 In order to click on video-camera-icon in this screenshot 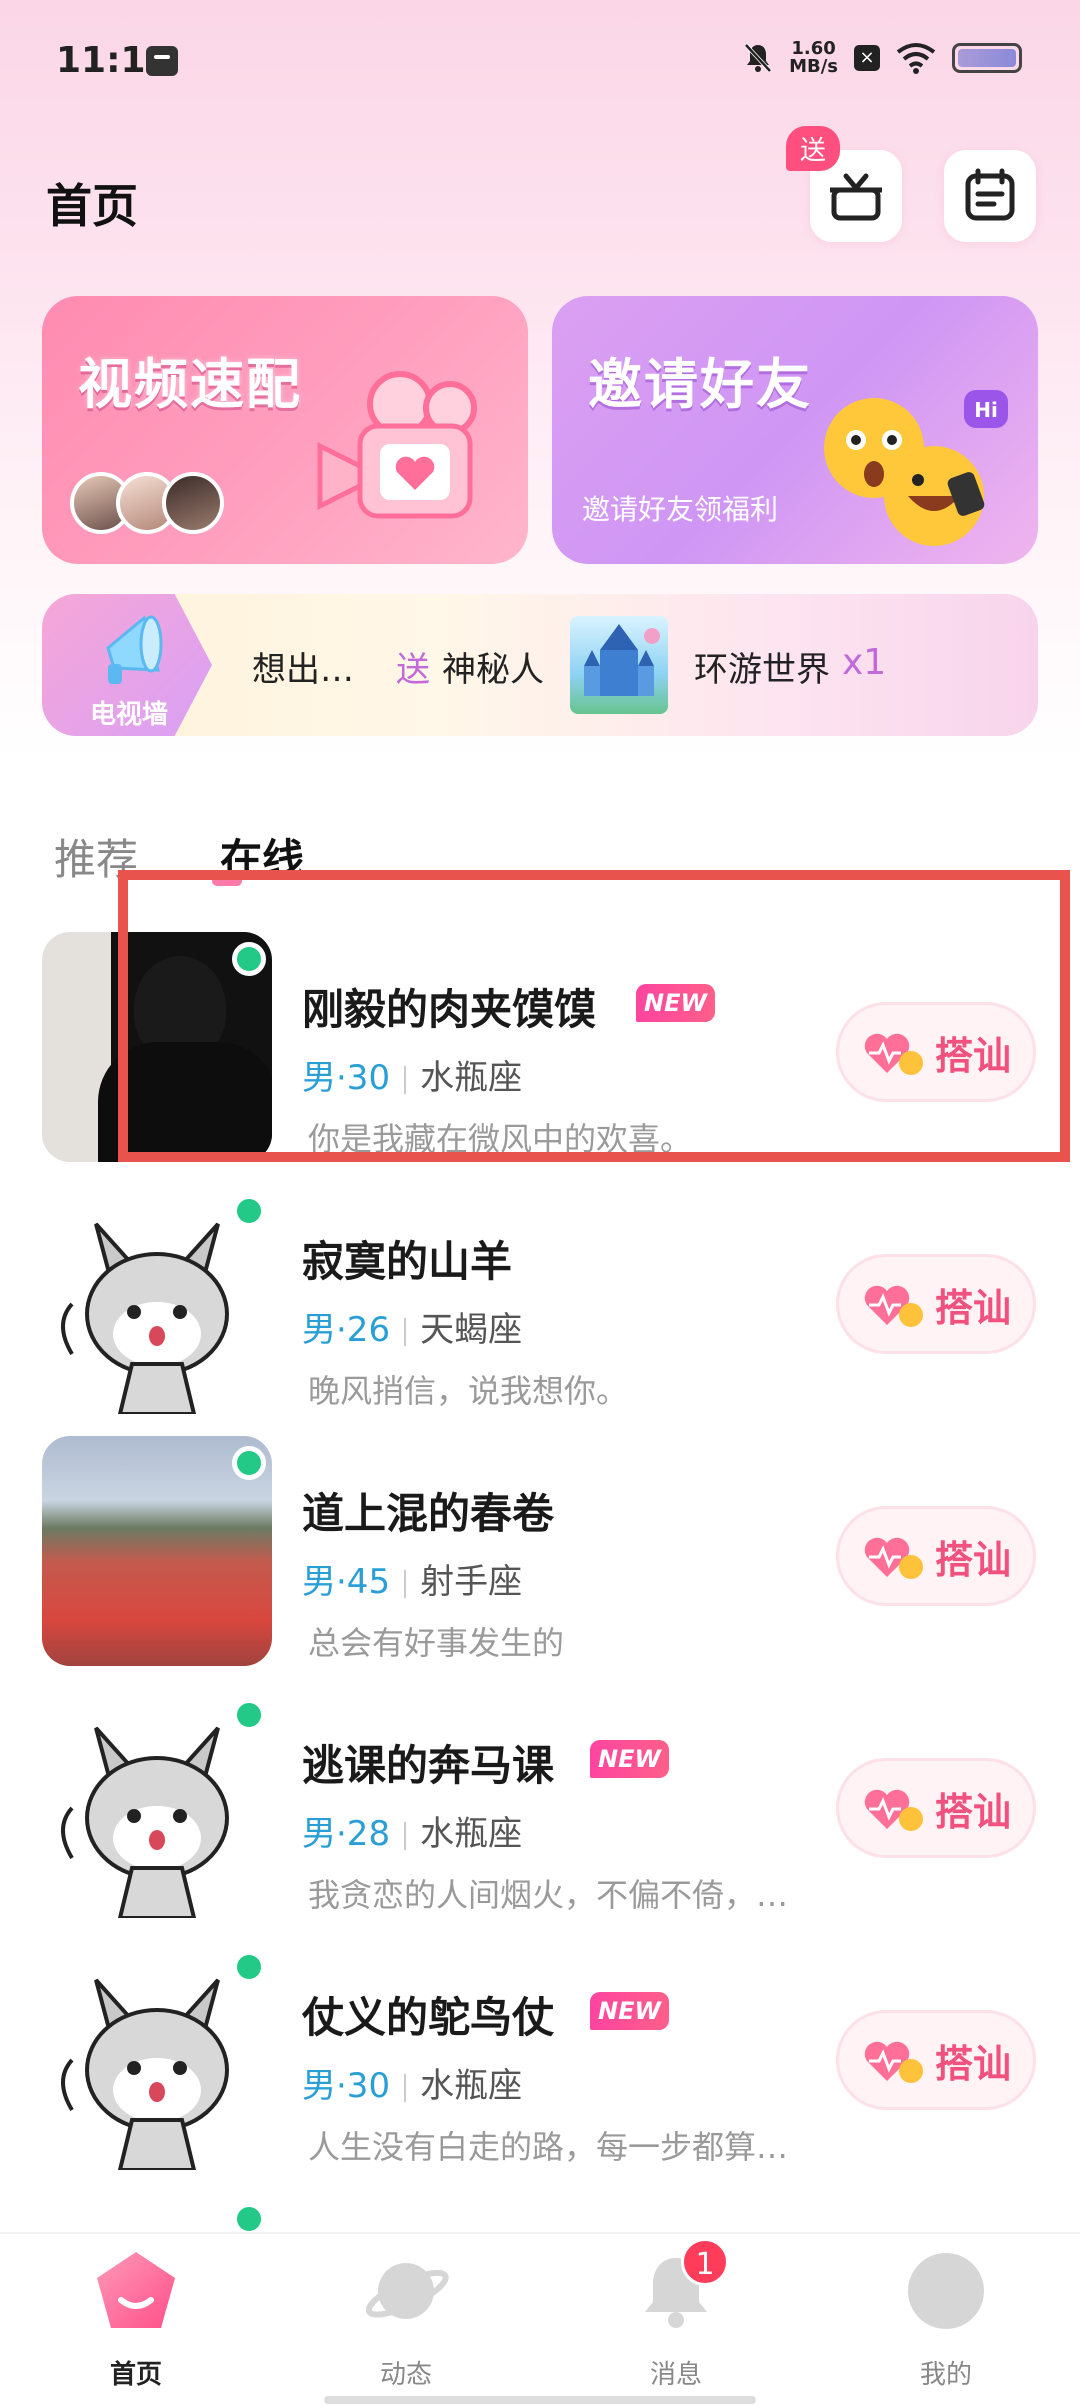, I will do `click(397, 445)`.